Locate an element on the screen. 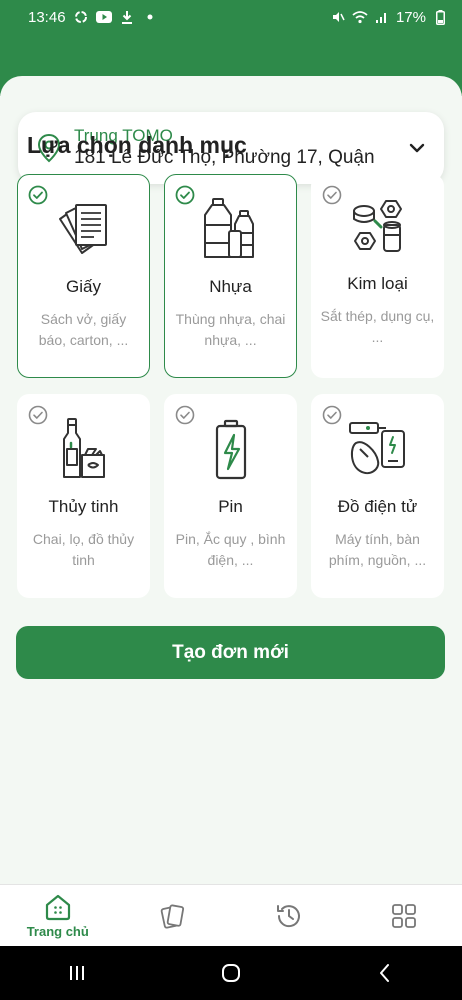 This screenshot has height=1000, width=462. metal-icon is located at coordinates (377, 226).